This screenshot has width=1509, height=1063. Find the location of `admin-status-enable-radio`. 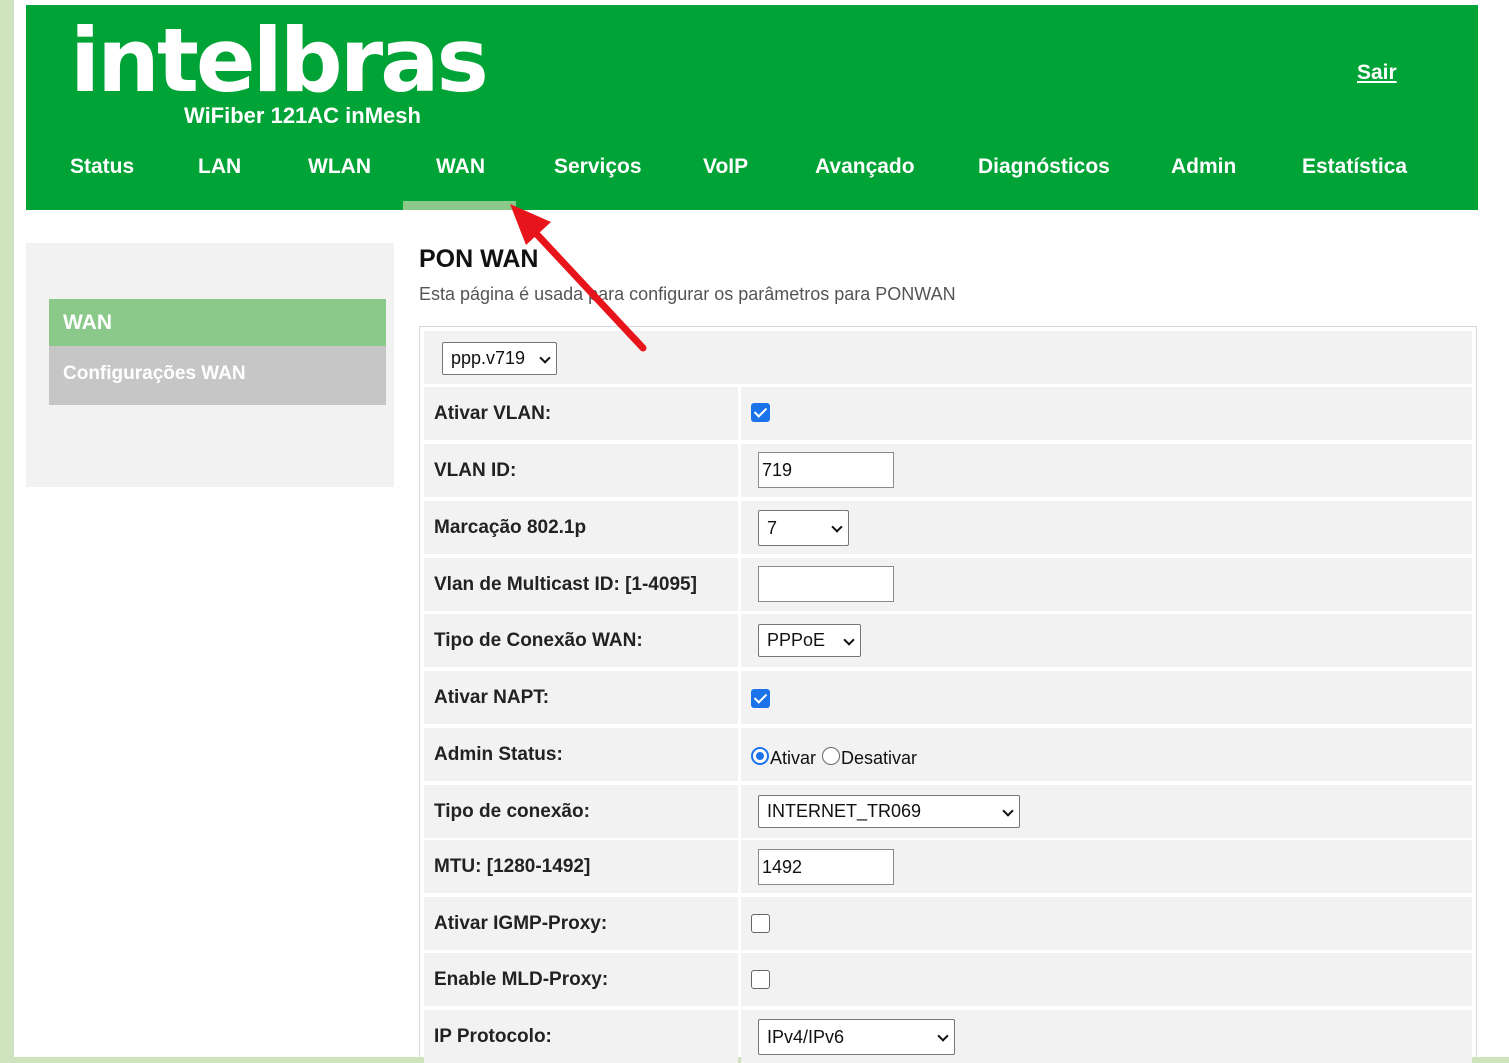

admin-status-enable-radio is located at coordinates (760, 756).